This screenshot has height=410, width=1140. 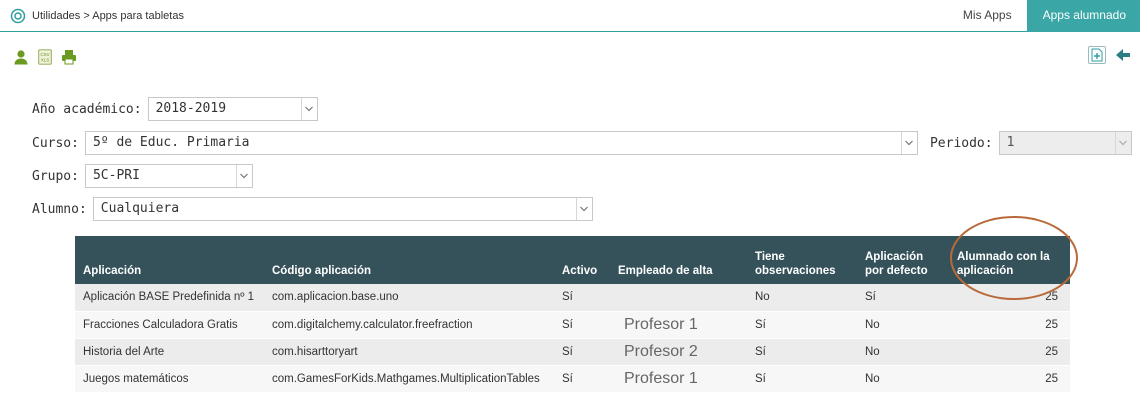 What do you see at coordinates (409, 325) in the screenshot?
I see `cell-codigo: com.digitalchemy.calculator.freefraction` at bounding box center [409, 325].